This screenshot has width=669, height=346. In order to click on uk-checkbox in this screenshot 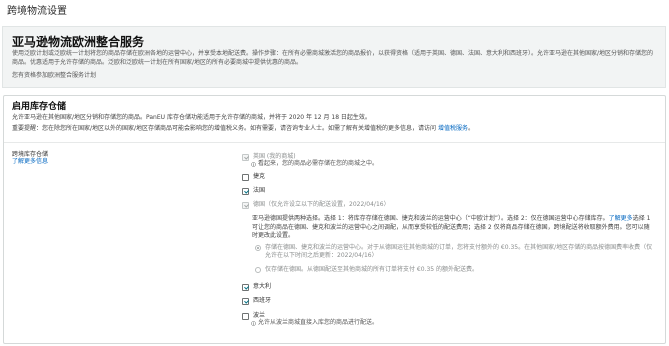, I will do `click(245, 157)`.